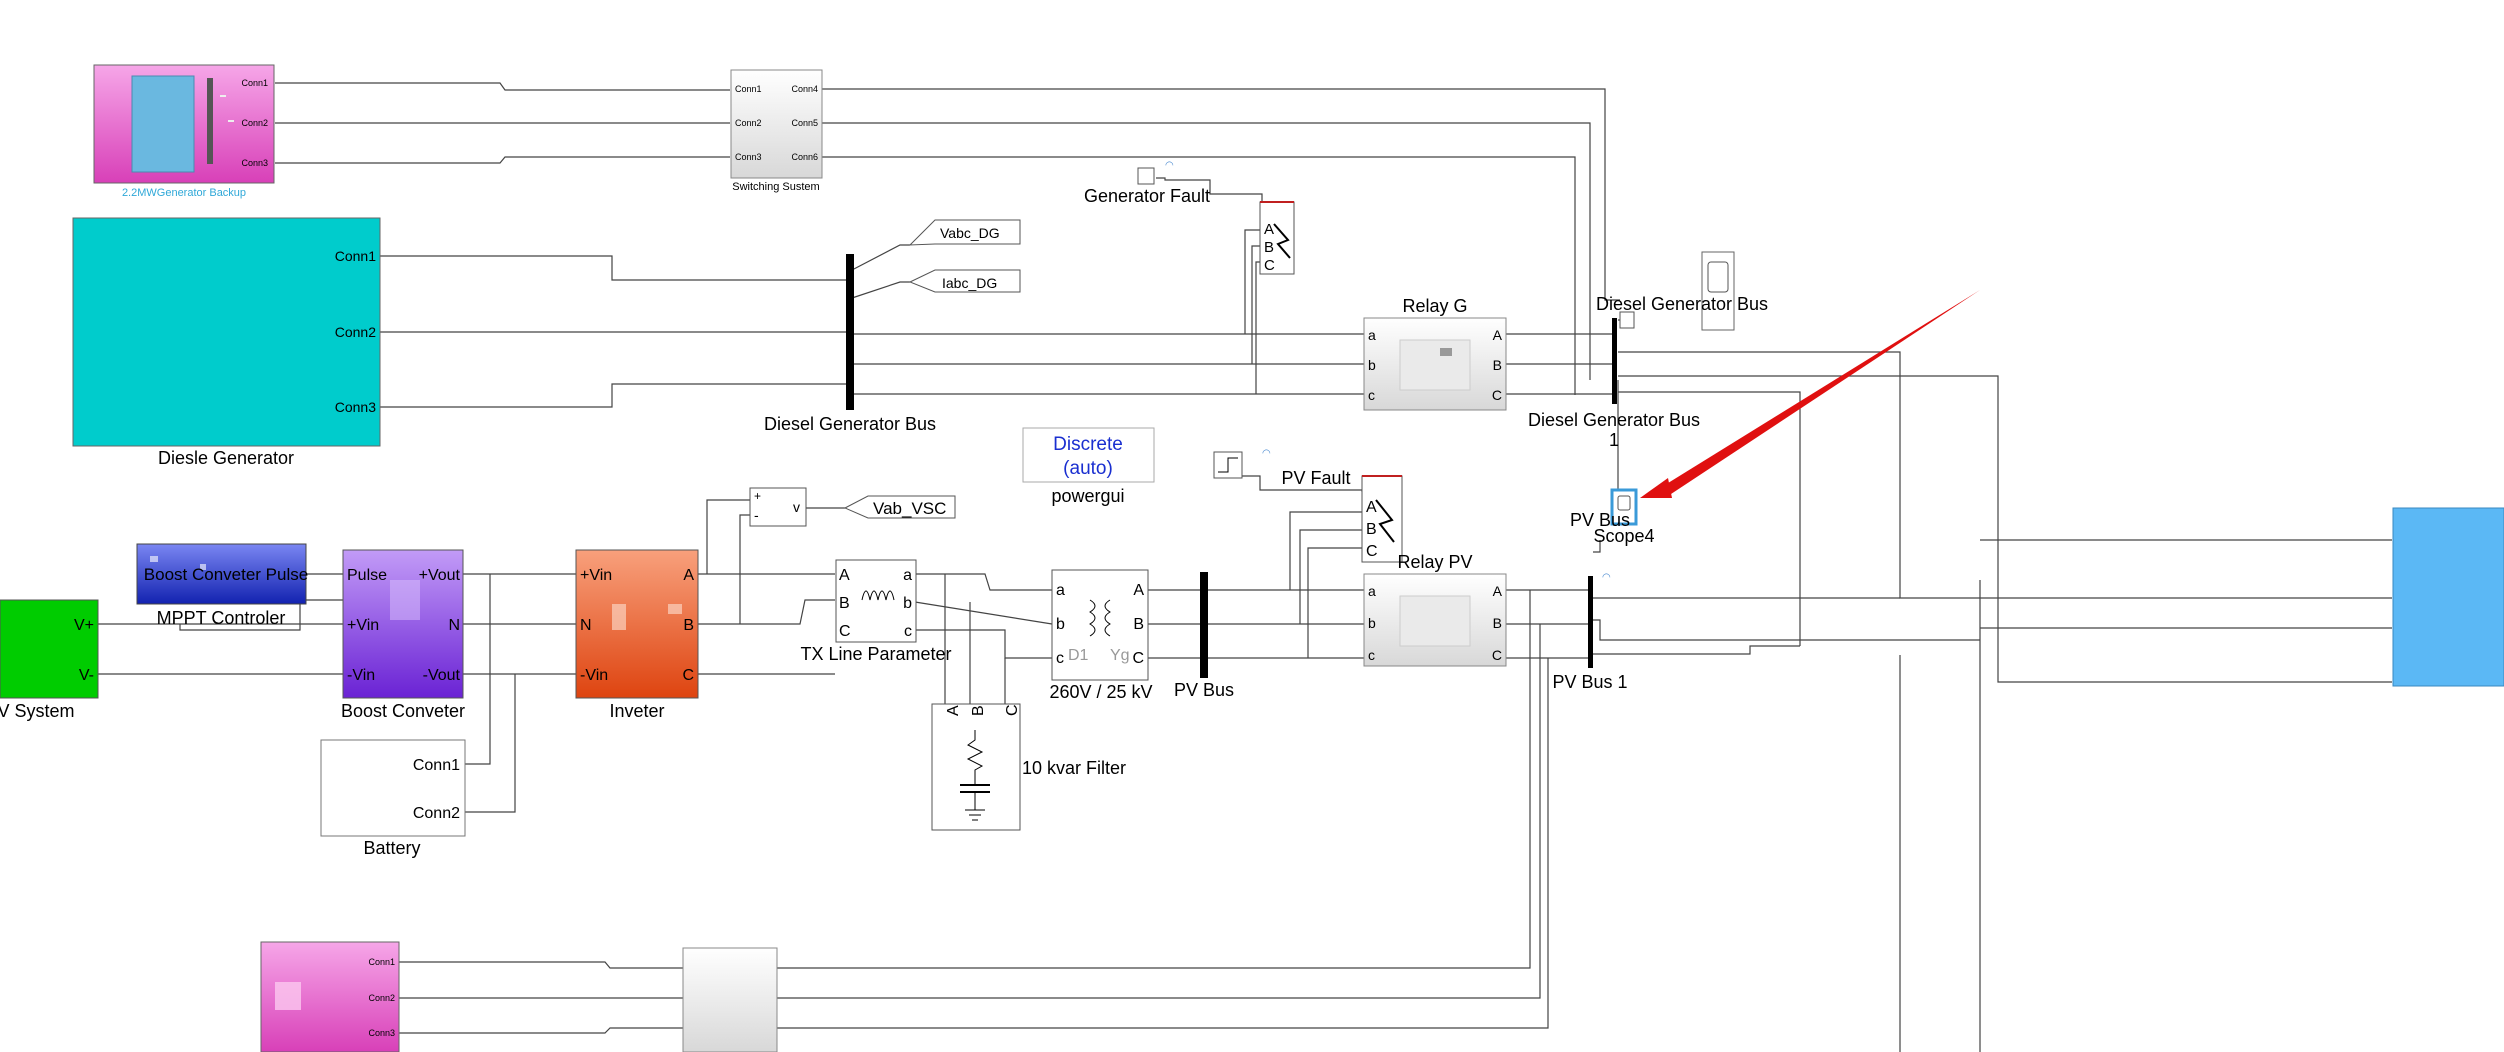 The image size is (2504, 1052). I want to click on pv-system-block: V+ V- V System, so click(49, 660).